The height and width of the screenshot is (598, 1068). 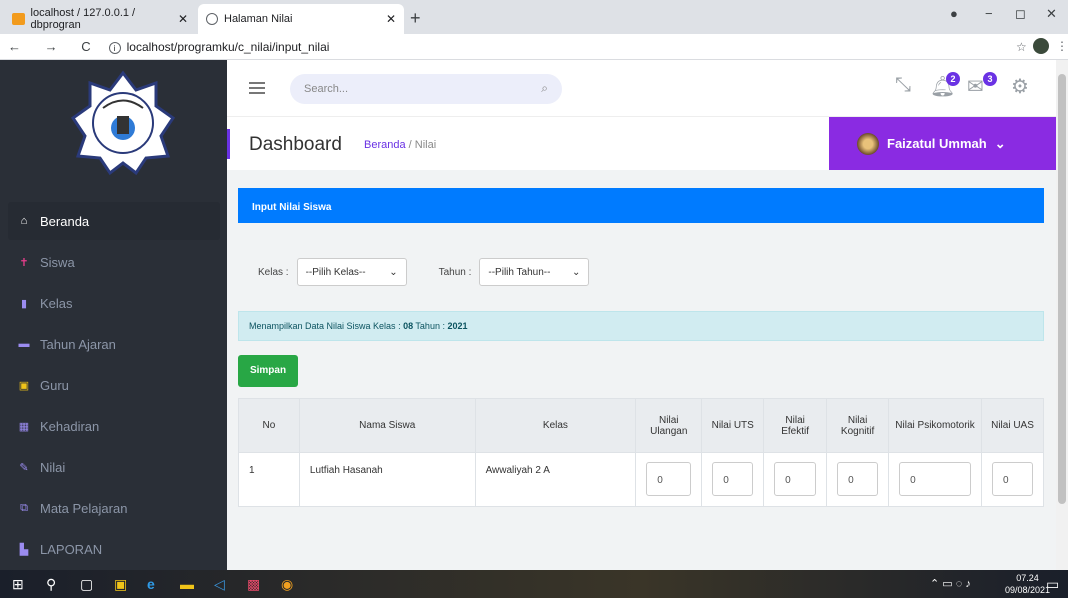 I want to click on nilai-efektif-input: 0, so click(x=795, y=479).